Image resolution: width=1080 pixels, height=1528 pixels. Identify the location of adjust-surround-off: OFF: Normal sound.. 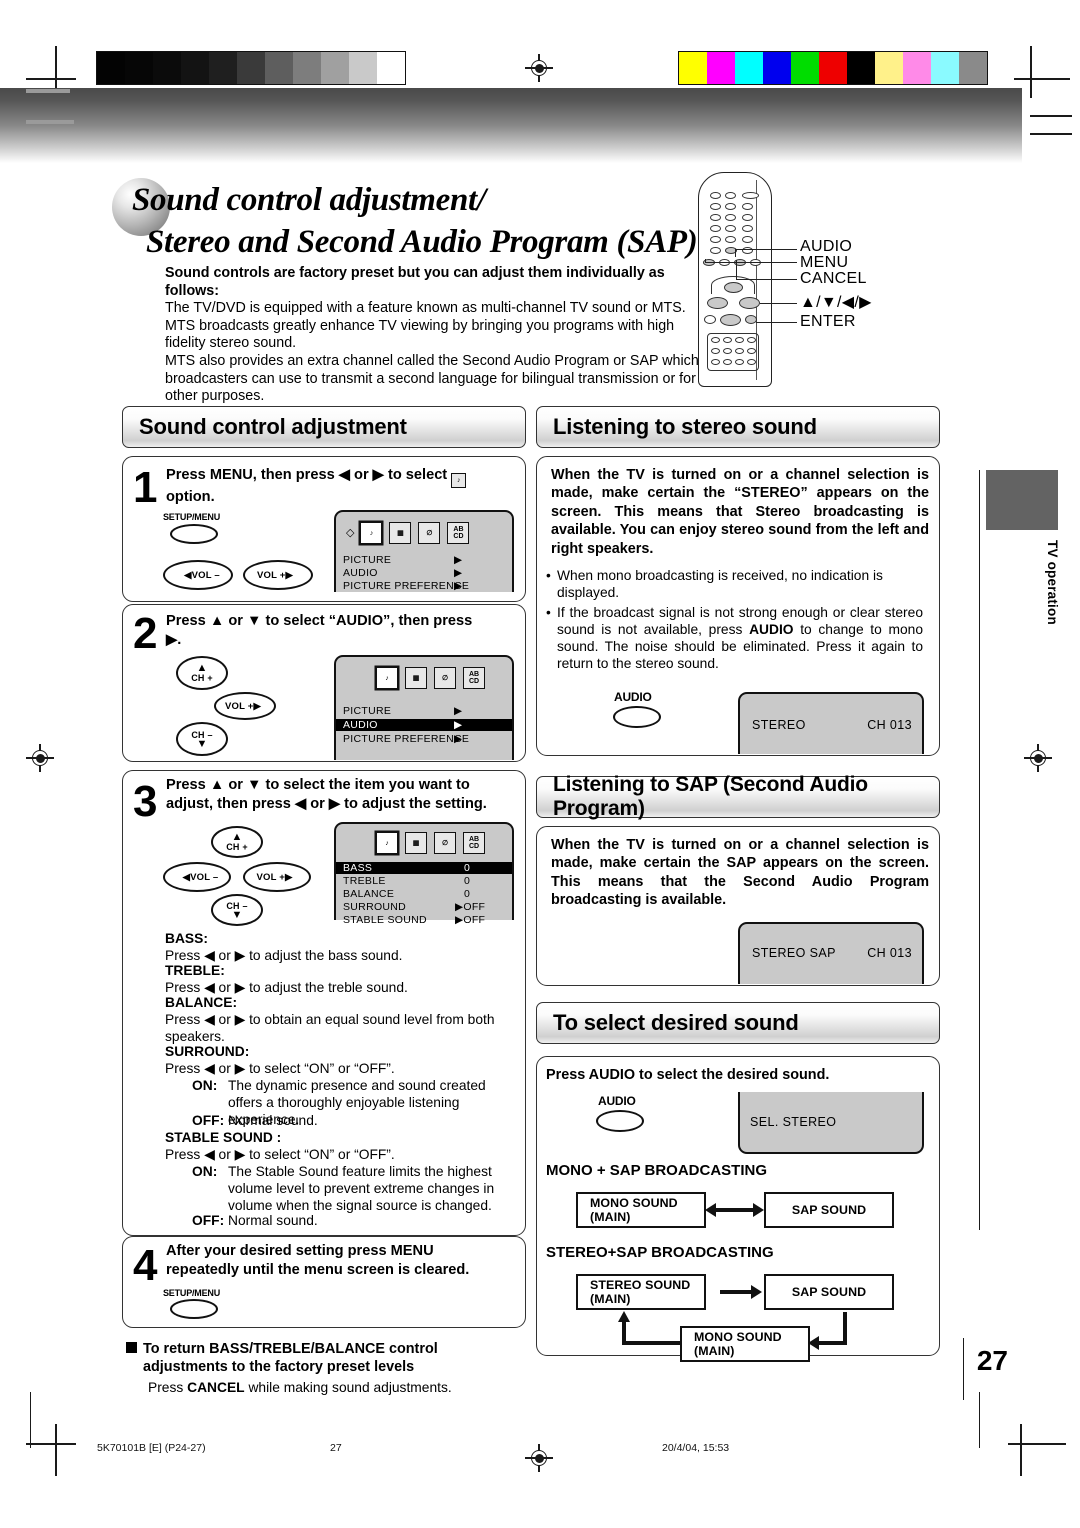
(355, 1120).